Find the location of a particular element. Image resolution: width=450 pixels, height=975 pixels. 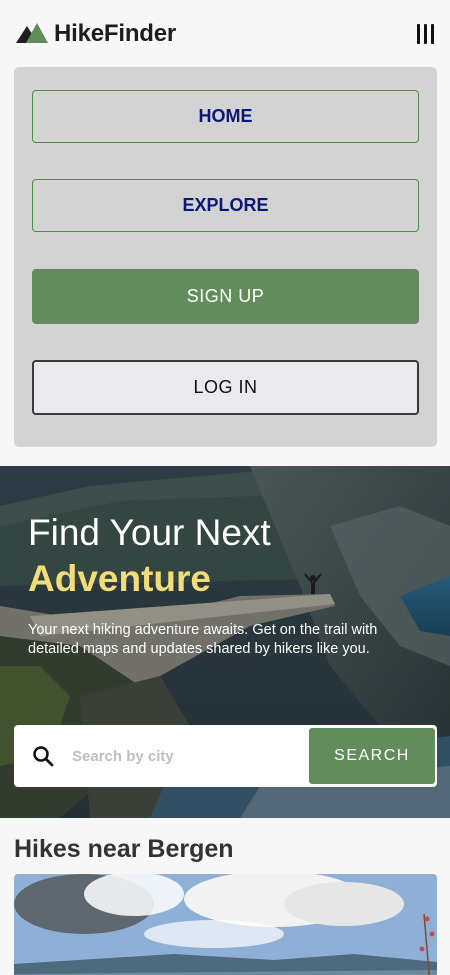

hero-title-accent: Adventure is located at coordinates (119, 578).